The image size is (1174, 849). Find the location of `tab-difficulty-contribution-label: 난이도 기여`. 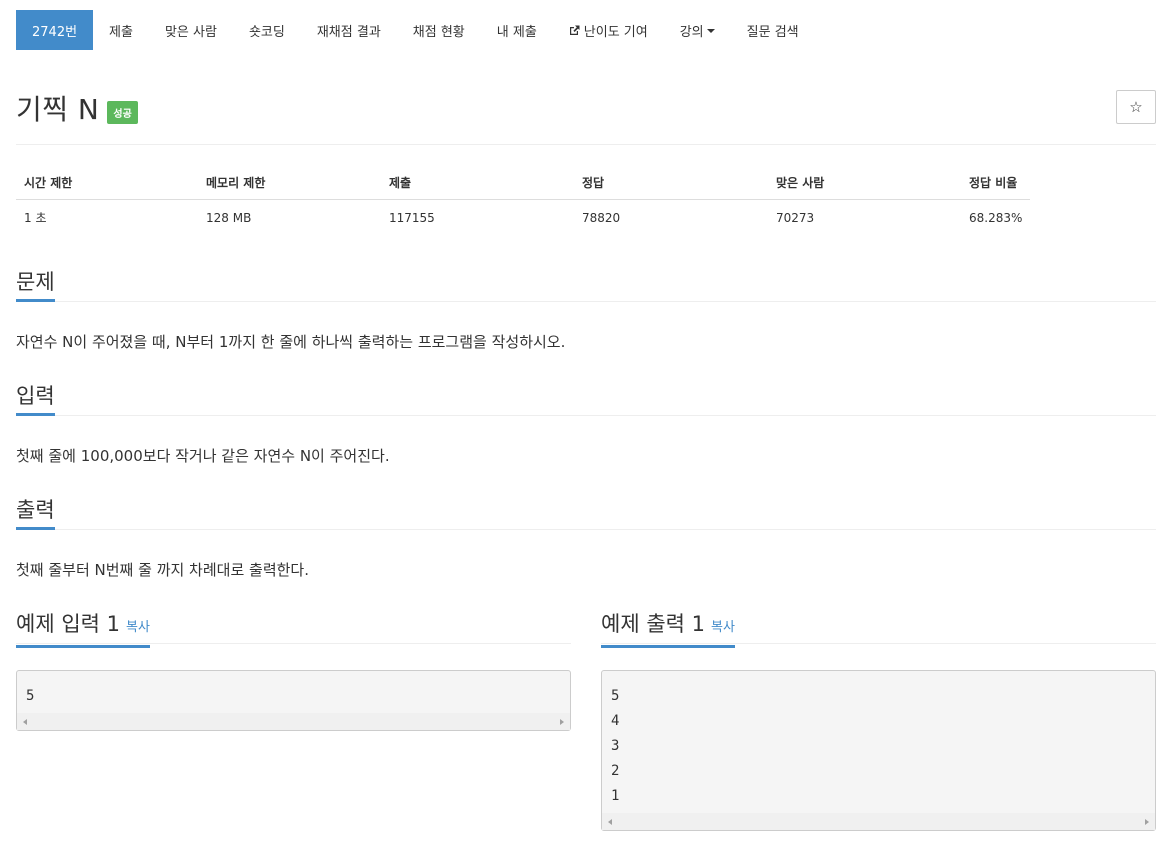

tab-difficulty-contribution-label: 난이도 기여 is located at coordinates (615, 32).